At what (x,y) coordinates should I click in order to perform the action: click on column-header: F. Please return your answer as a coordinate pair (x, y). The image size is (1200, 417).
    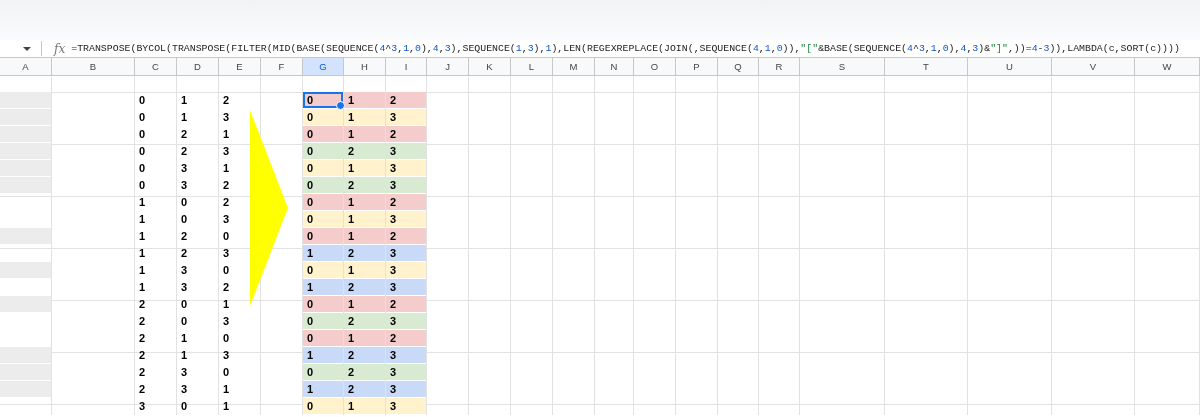
    Looking at the image, I should click on (282, 67).